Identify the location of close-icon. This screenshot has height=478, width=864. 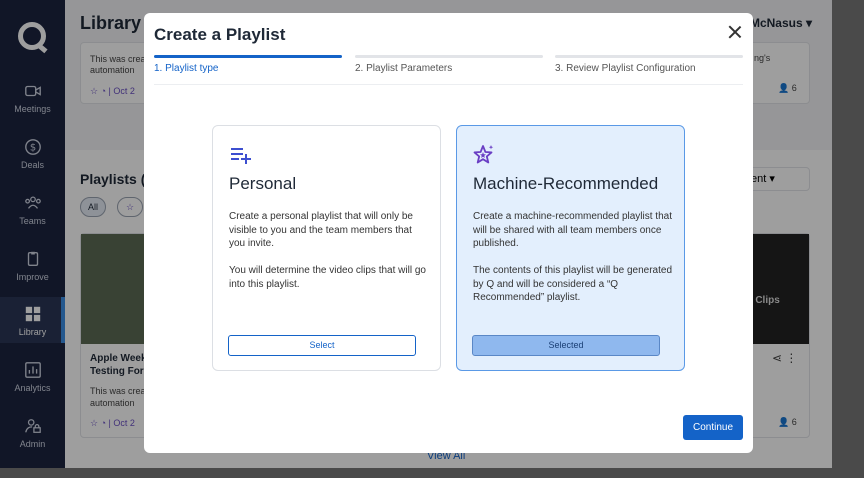
(735, 32).